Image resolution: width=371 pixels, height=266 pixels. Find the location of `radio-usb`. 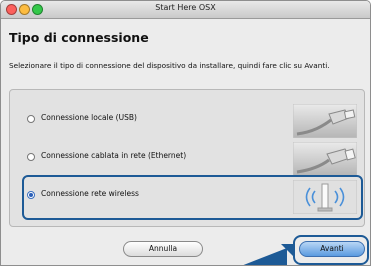

radio-usb is located at coordinates (31, 119).